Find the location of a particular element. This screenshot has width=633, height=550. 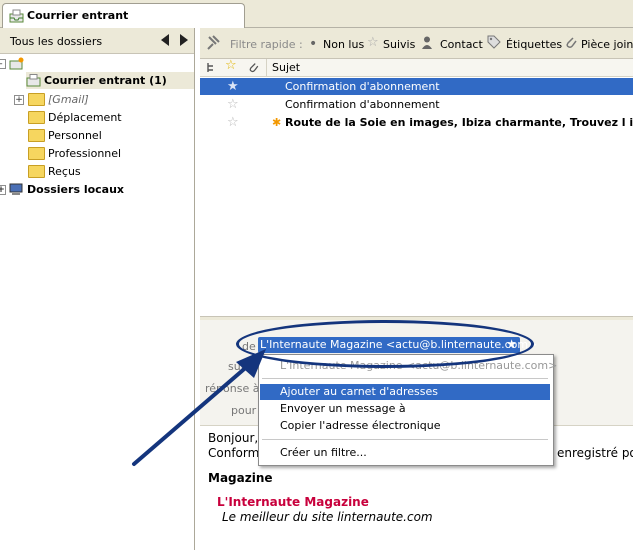

thread-column-icon is located at coordinates (211, 67).